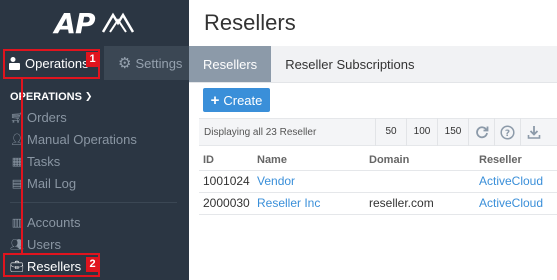 This screenshot has height=280, width=557. I want to click on chevron-down-icon: ❯, so click(88, 96).